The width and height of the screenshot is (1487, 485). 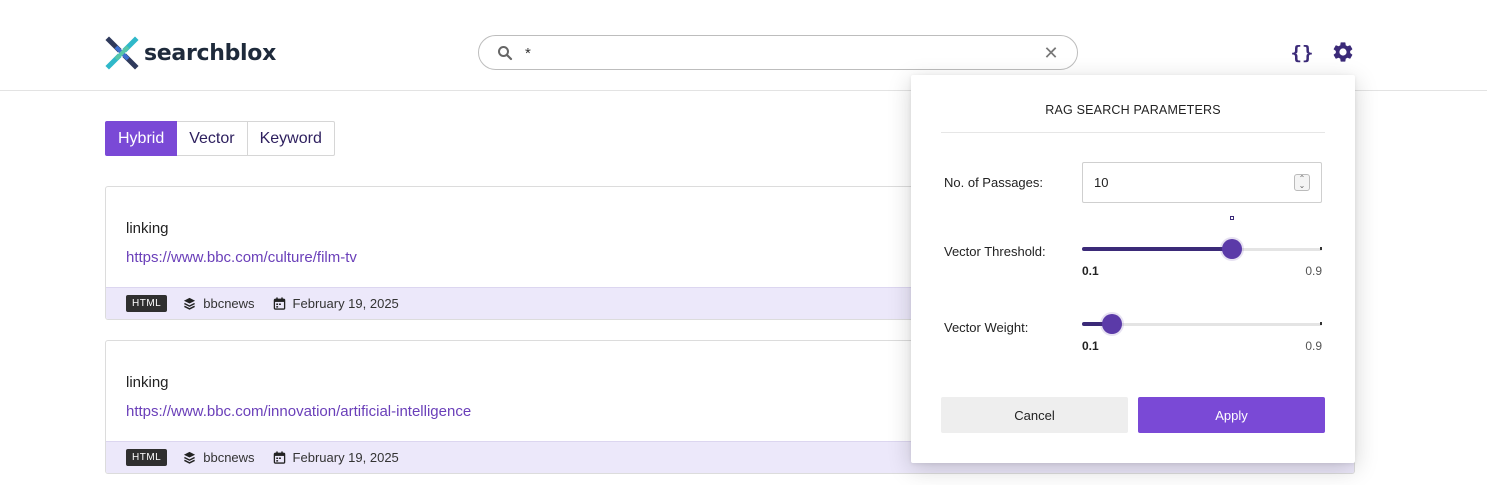 What do you see at coordinates (993, 182) in the screenshot?
I see `passages-label: No. of Passages:` at bounding box center [993, 182].